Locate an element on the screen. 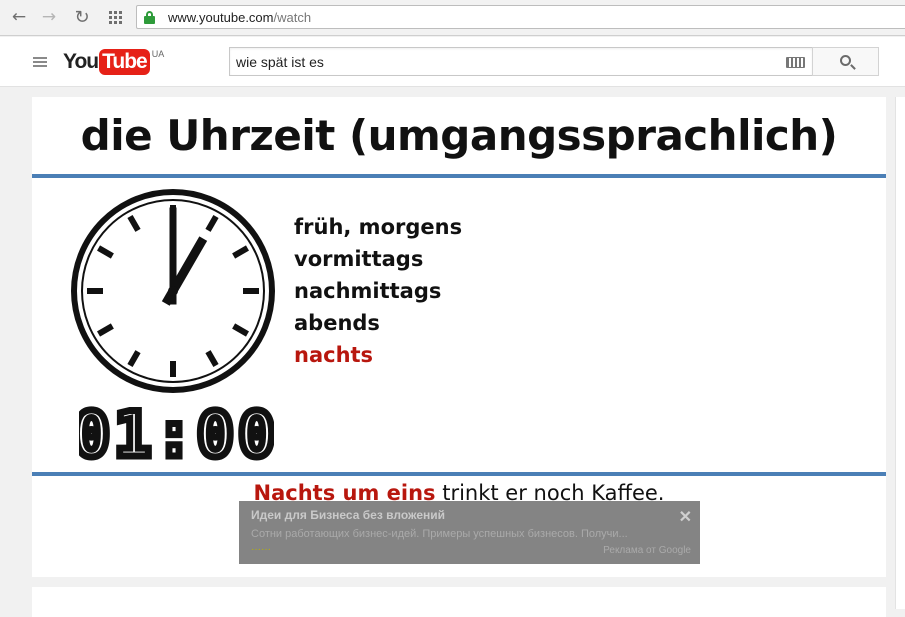  url-text: www.youtube.com/watch is located at coordinates (239, 17).